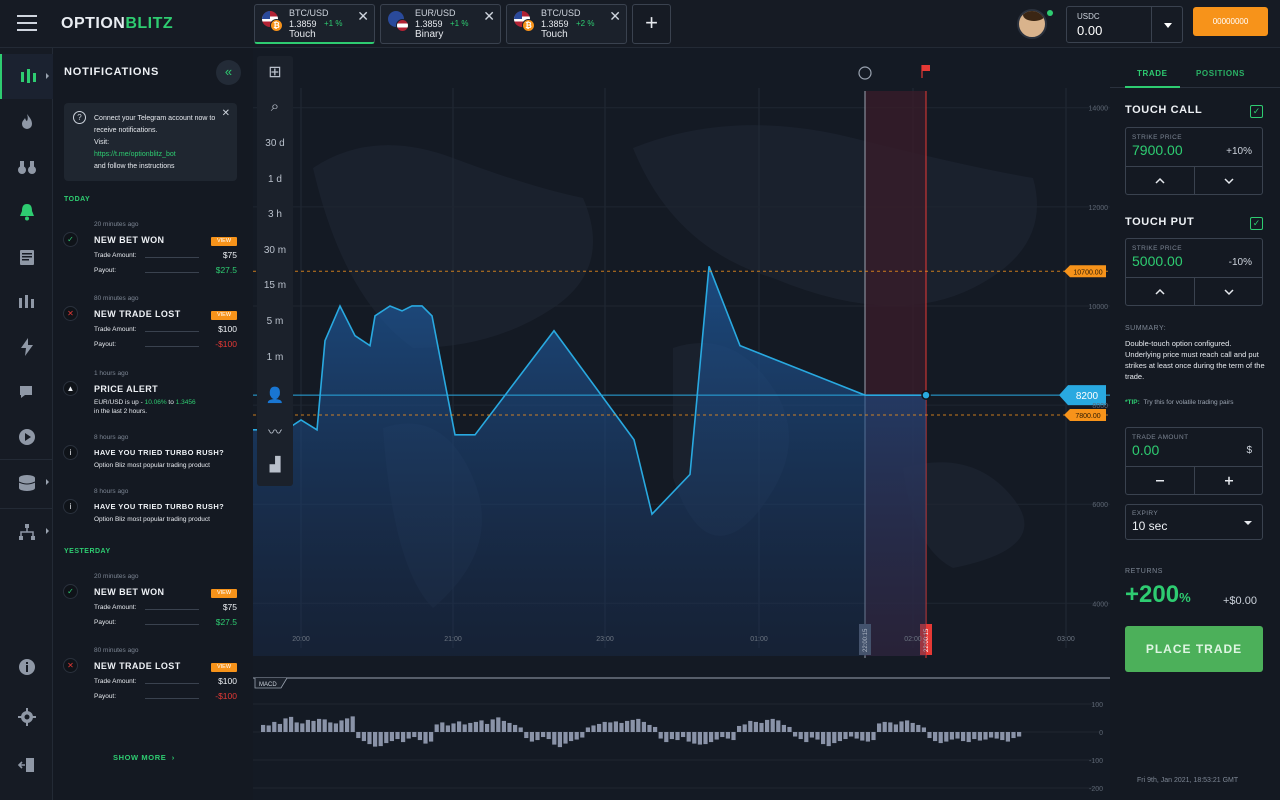 The height and width of the screenshot is (800, 1280). Describe the element at coordinates (26, 436) in the screenshot. I see `nav-video` at that location.